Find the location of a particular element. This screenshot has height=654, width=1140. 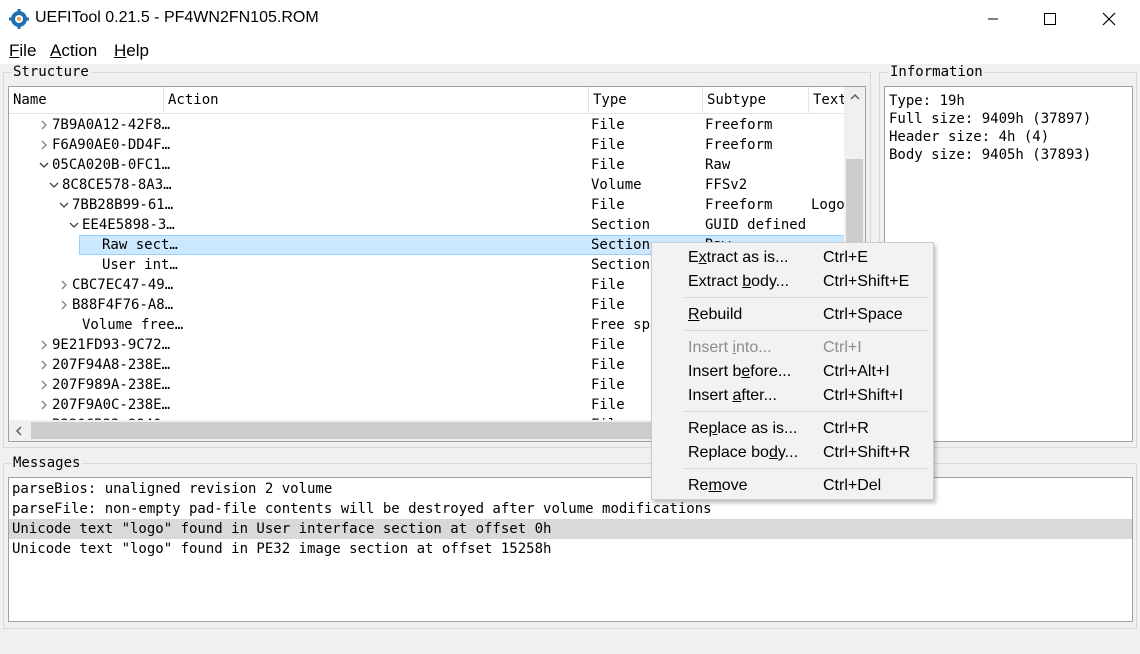

context-menu-separator is located at coordinates (806, 468).